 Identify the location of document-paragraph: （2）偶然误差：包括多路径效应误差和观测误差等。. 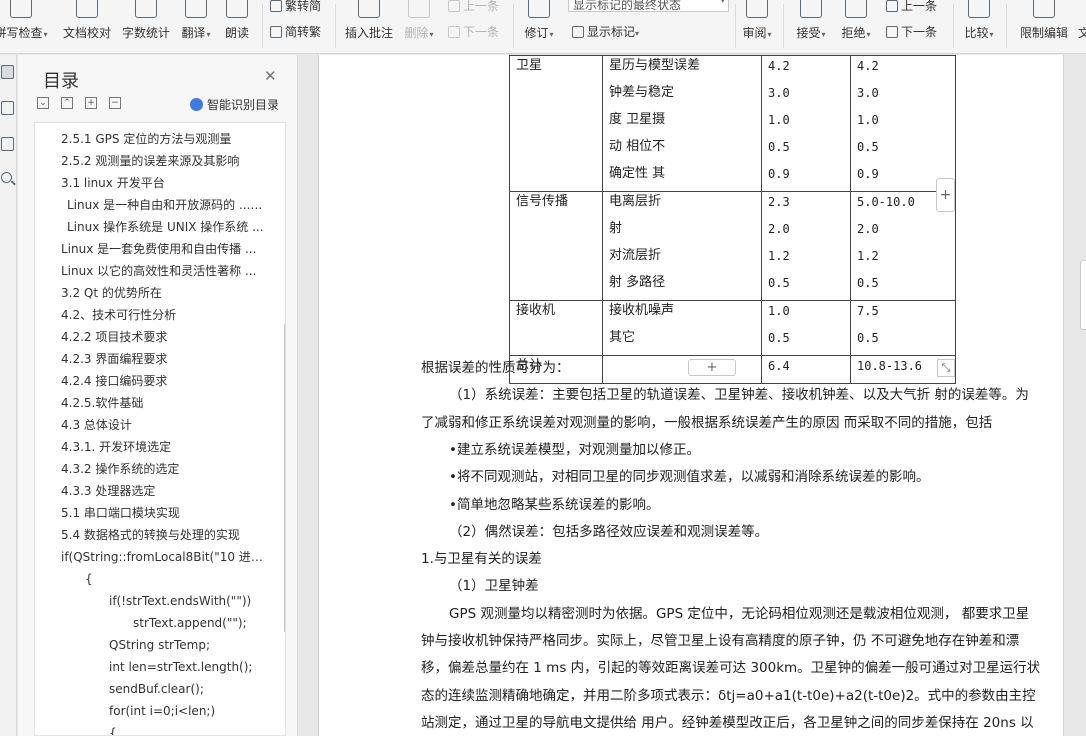
(737, 532).